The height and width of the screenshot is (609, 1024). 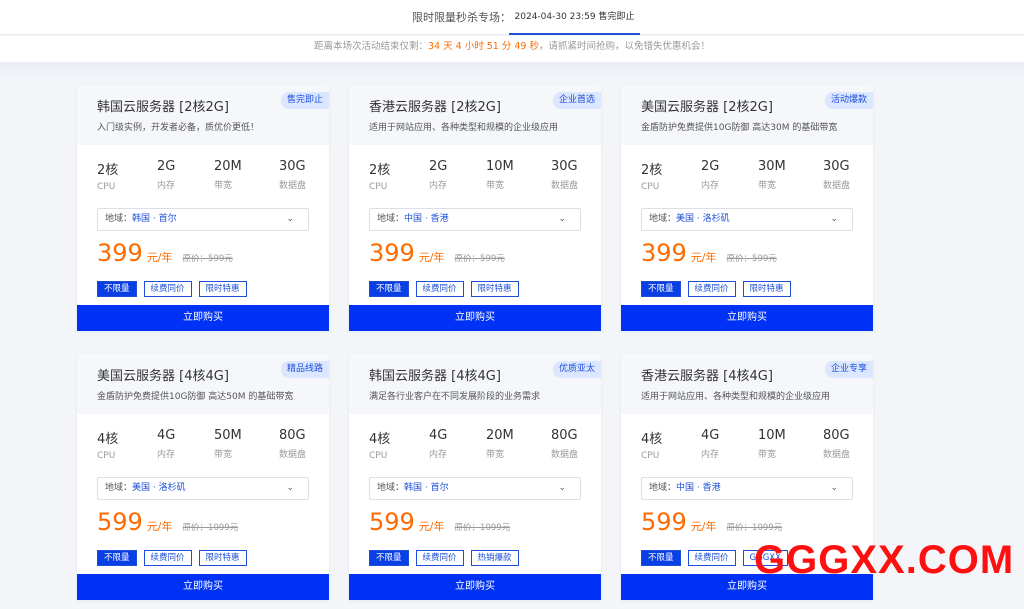 I want to click on card-title: 美国云服务器 [2核2G], so click(x=707, y=107).